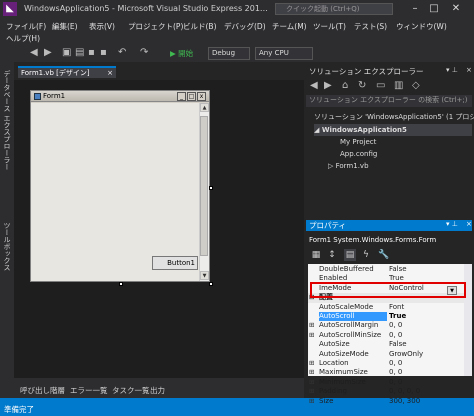 The width and height of the screenshot is (474, 416). Describe the element at coordinates (200, 26) in the screenshot. I see `menu-build: ビルド(B)` at that location.